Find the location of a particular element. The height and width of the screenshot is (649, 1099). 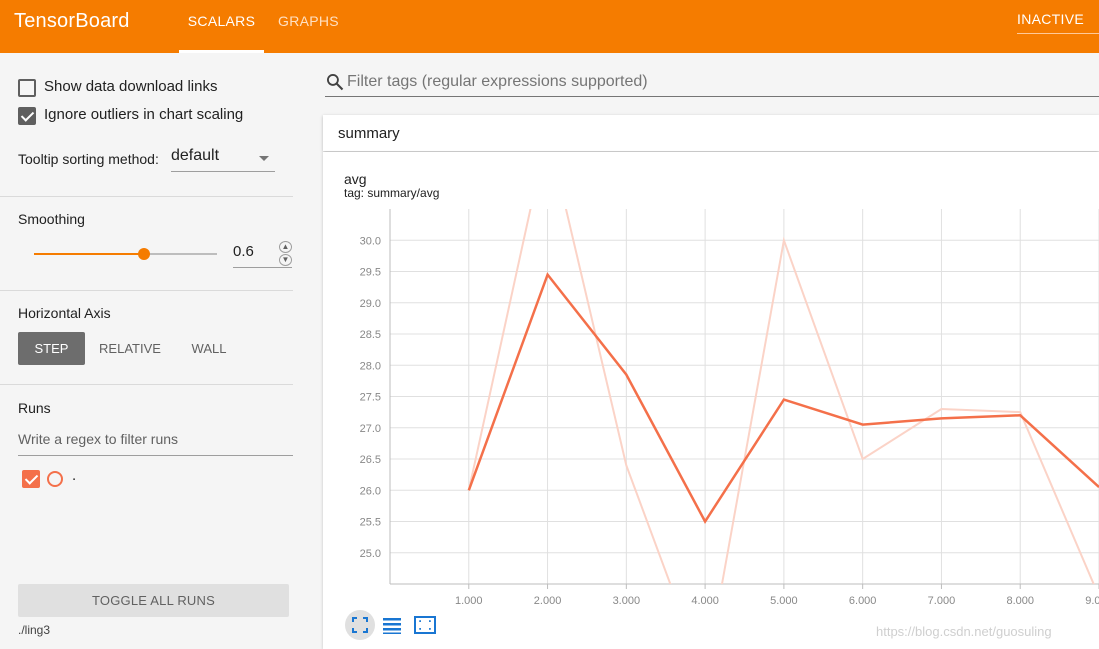

category-title: summary is located at coordinates (369, 133).